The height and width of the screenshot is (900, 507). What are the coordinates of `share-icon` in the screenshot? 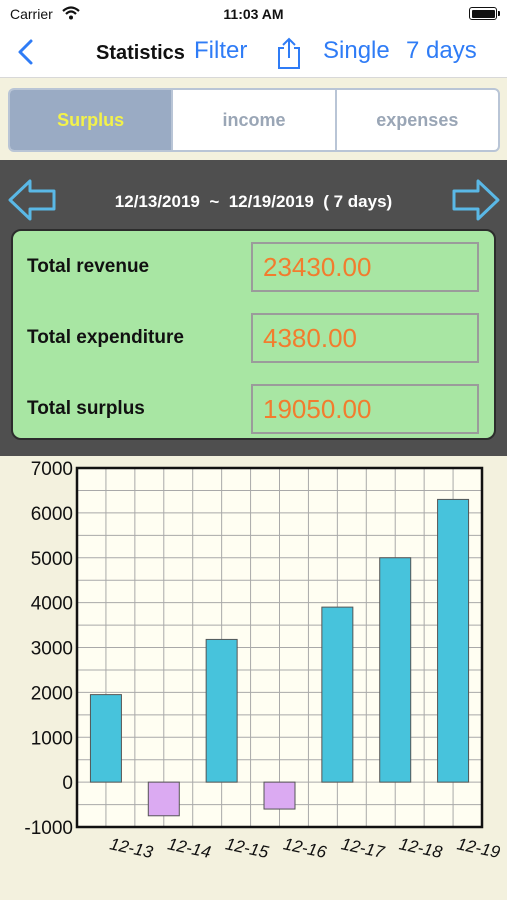 It's located at (289, 53).